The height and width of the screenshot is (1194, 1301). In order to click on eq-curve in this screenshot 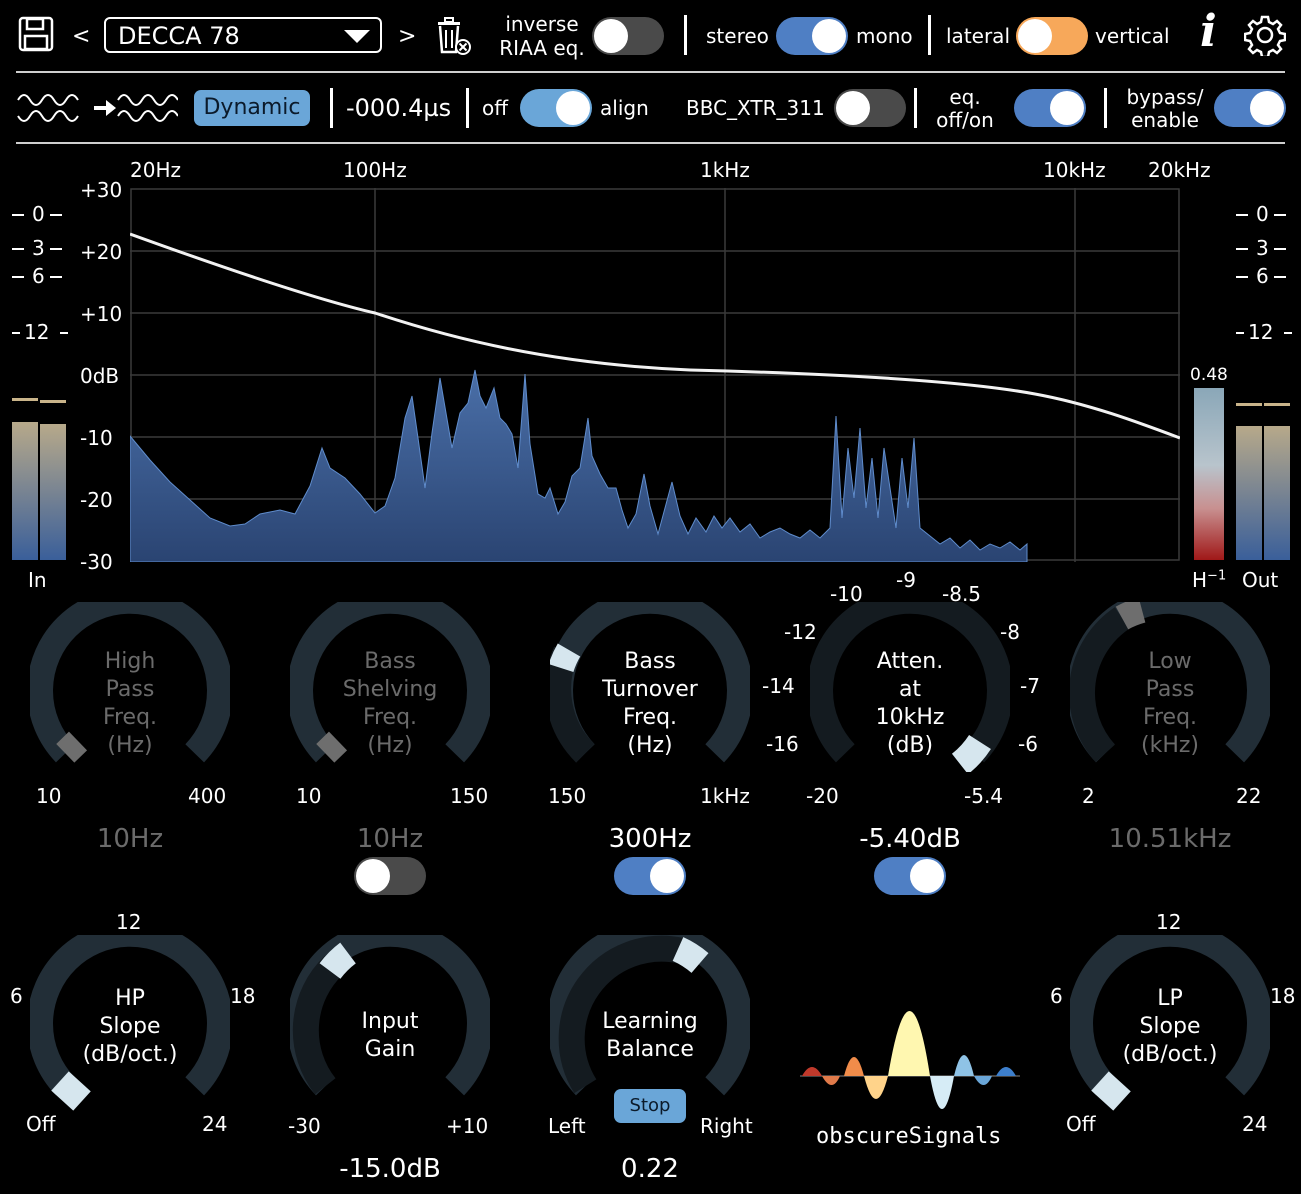, I will do `click(655, 336)`.